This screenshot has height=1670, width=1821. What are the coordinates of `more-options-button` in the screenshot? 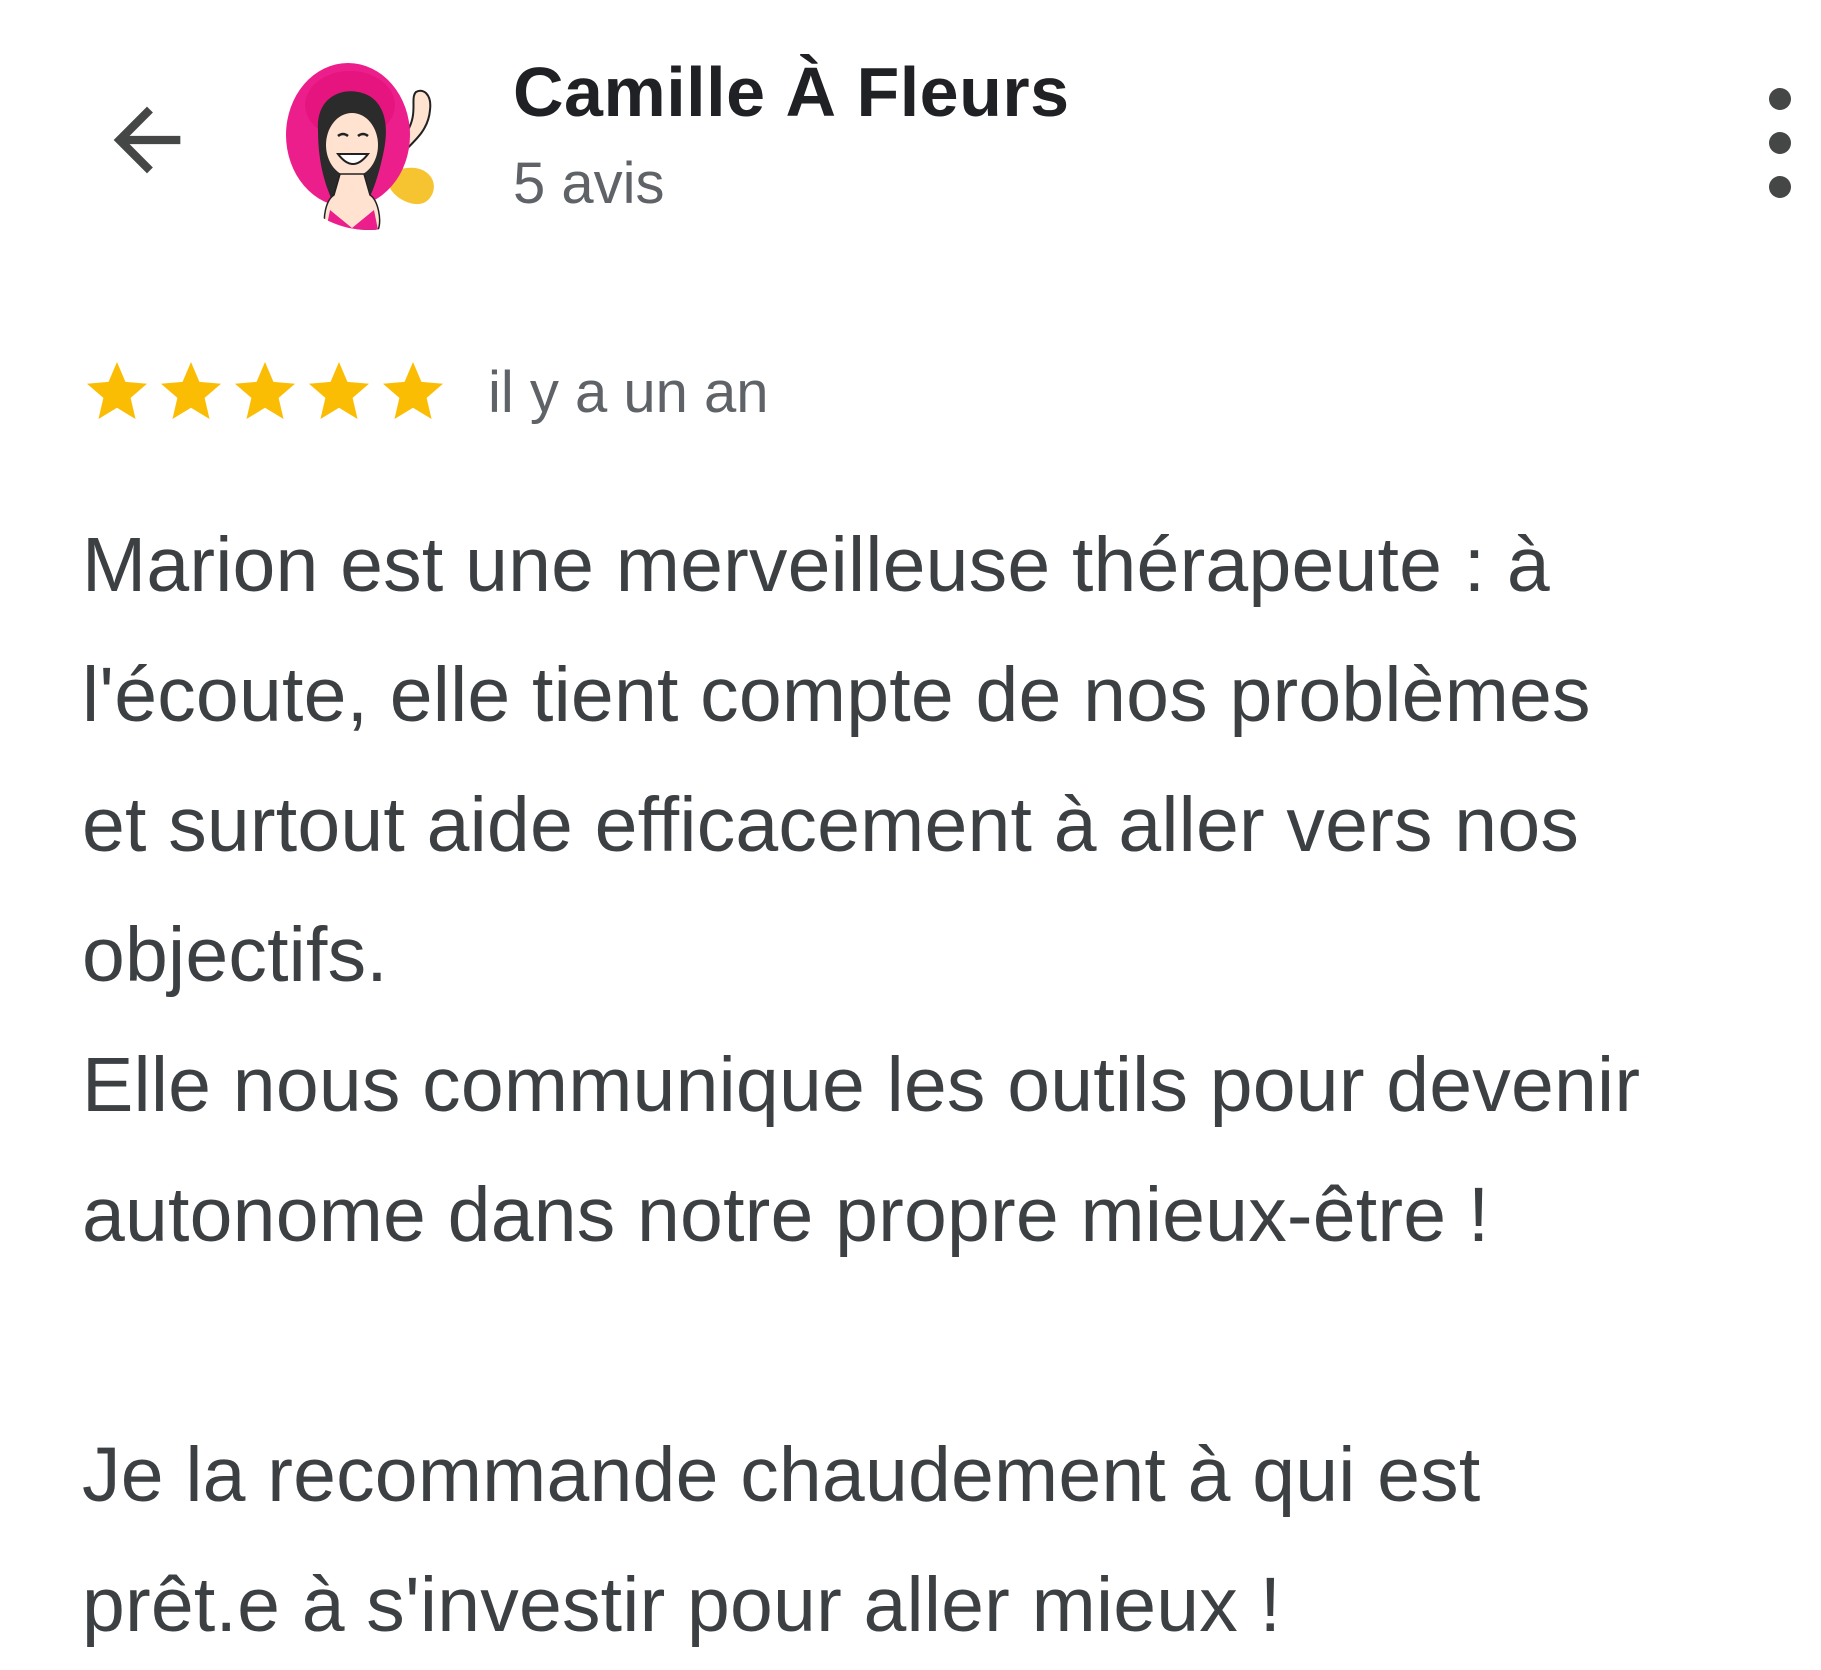 It's located at (1780, 143).